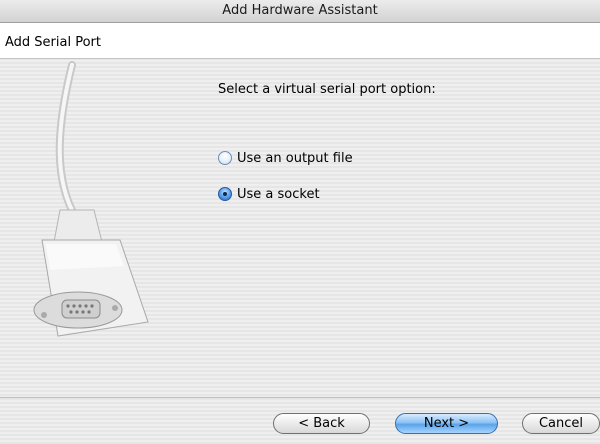  What do you see at coordinates (53, 42) in the screenshot?
I see `page-title: Add Serial Port` at bounding box center [53, 42].